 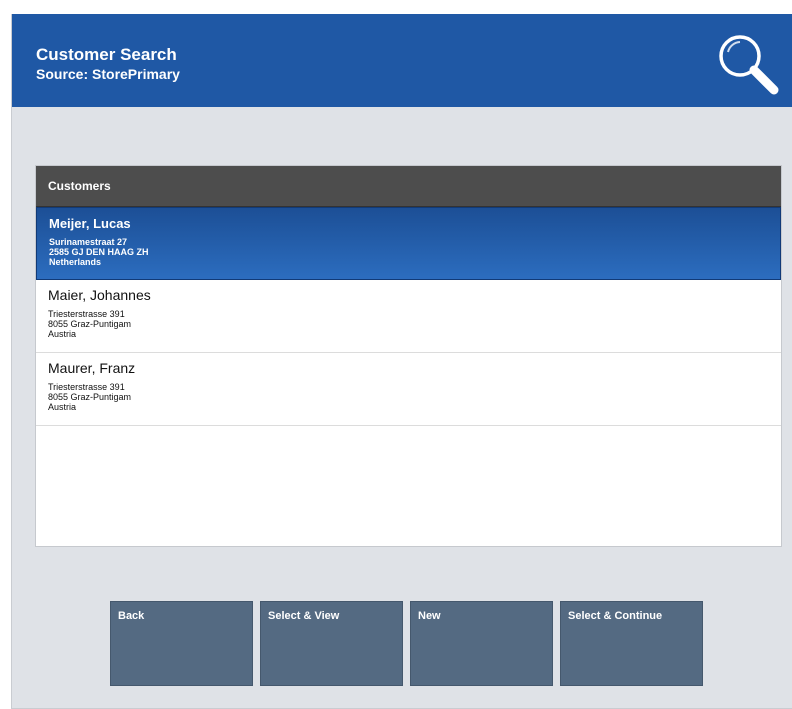 I want to click on address-line: Surinamestraat 27, so click(x=88, y=242).